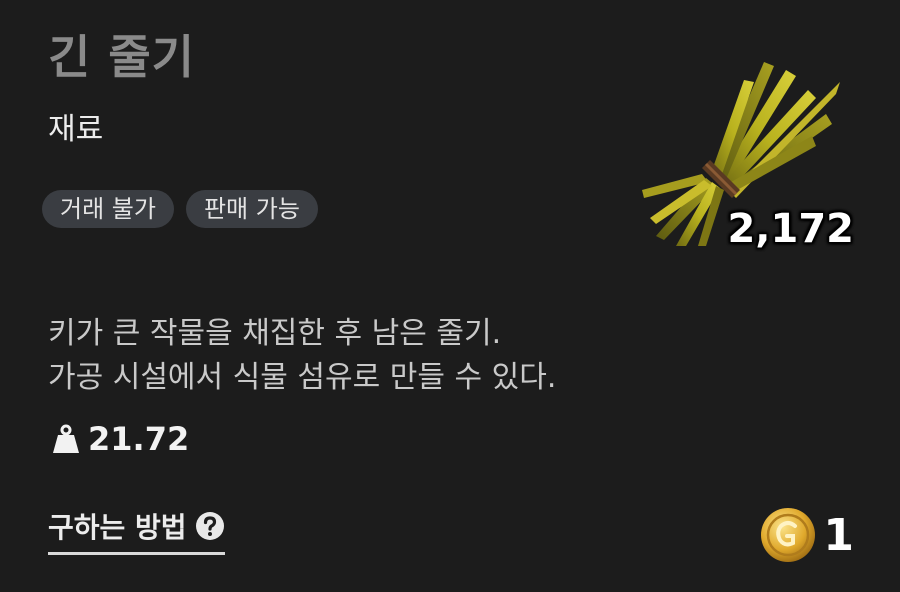  What do you see at coordinates (790, 229) in the screenshot?
I see `item-quantity: 2,172` at bounding box center [790, 229].